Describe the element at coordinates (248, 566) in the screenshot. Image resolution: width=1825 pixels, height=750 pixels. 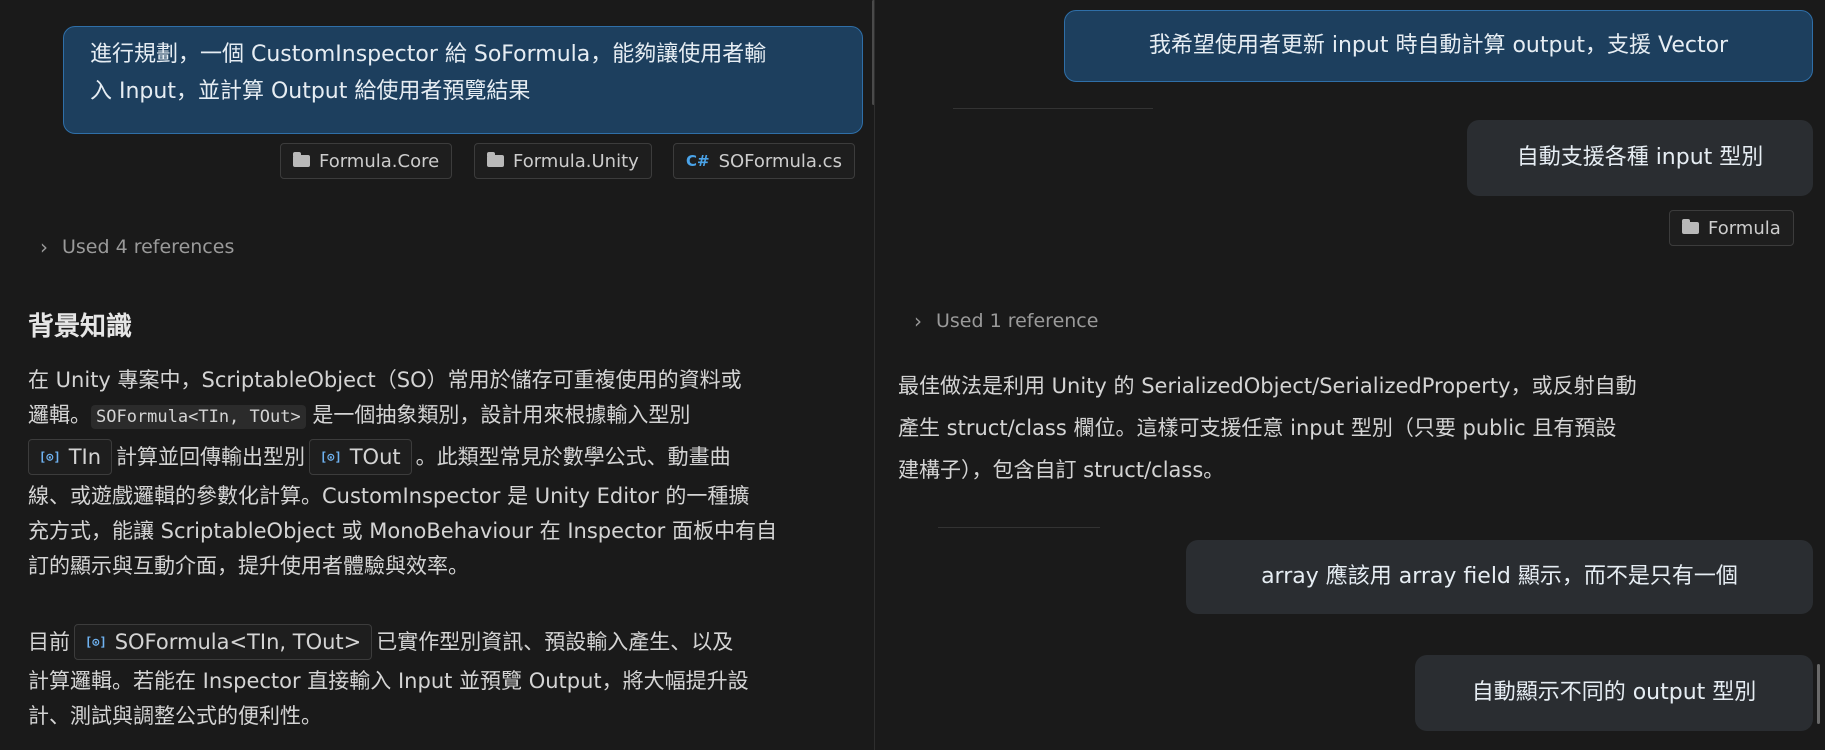
I see `para-line: 訂的顯示與互動介面，提升使用者體驗與效率。` at that location.